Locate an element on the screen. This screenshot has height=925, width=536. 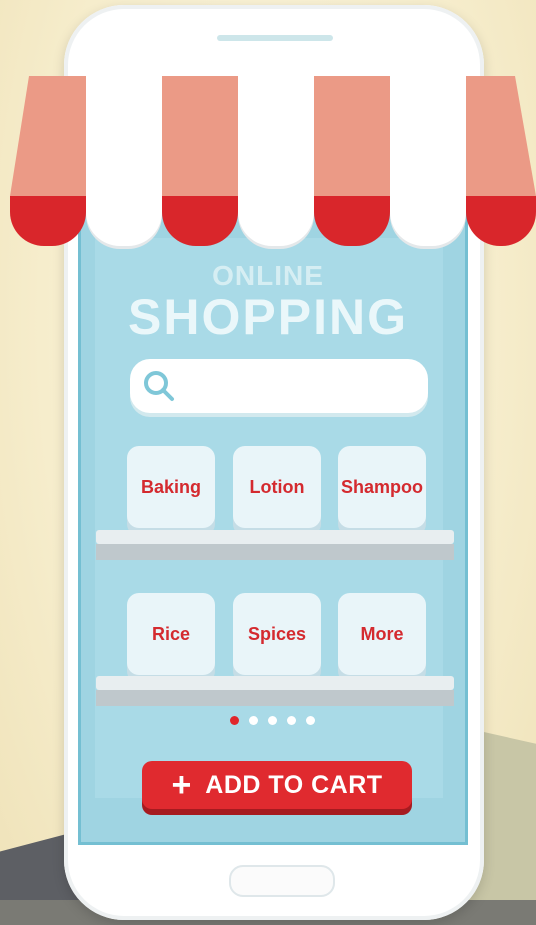
category-tile-rice: Rice is located at coordinates (171, 634).